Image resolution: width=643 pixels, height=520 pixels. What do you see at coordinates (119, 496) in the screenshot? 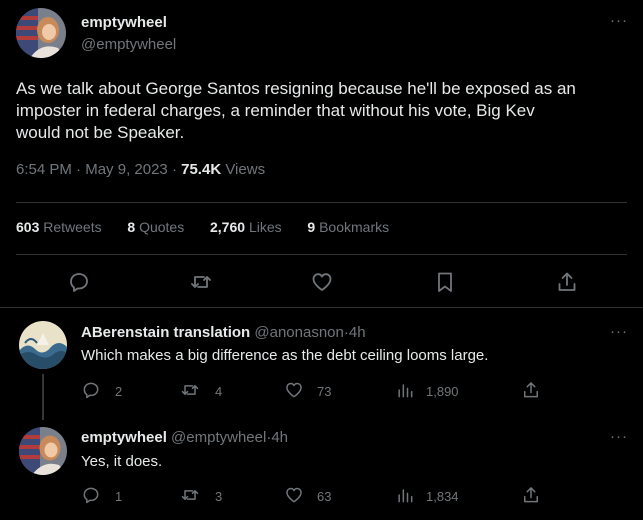
I see `reply-count: 1` at bounding box center [119, 496].